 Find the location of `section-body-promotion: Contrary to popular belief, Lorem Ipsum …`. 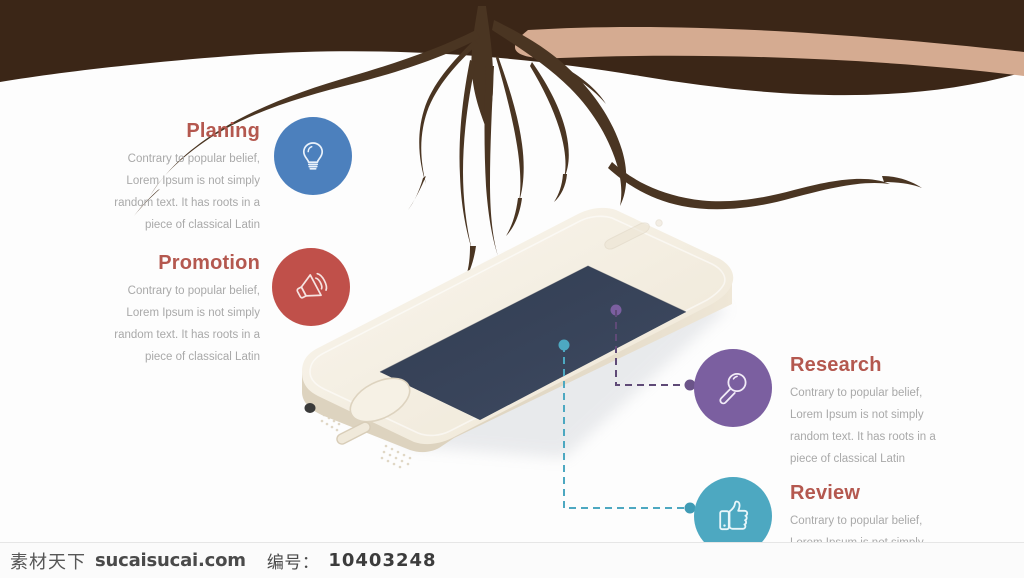

section-body-promotion: Contrary to popular belief, Lorem Ipsum … is located at coordinates (160, 324).